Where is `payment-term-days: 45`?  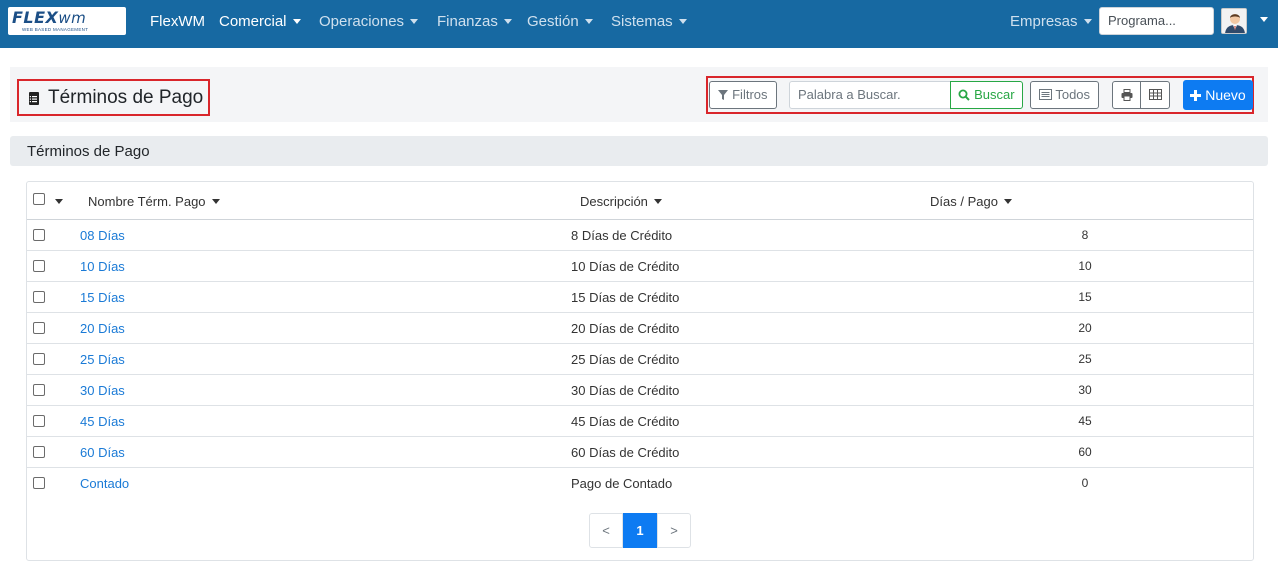
payment-term-days: 45 is located at coordinates (1085, 421).